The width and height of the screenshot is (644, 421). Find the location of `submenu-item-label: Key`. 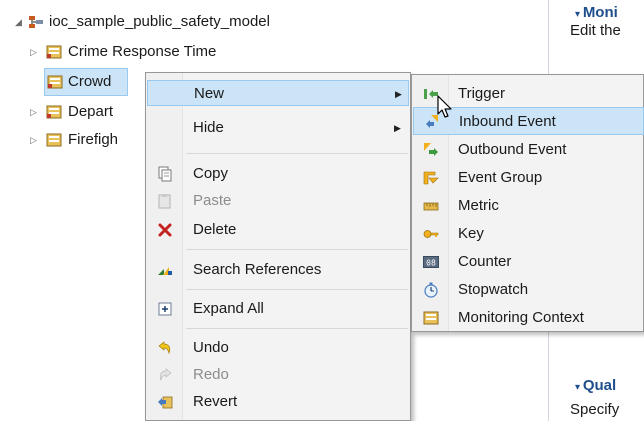

submenu-item-label: Key is located at coordinates (471, 233).